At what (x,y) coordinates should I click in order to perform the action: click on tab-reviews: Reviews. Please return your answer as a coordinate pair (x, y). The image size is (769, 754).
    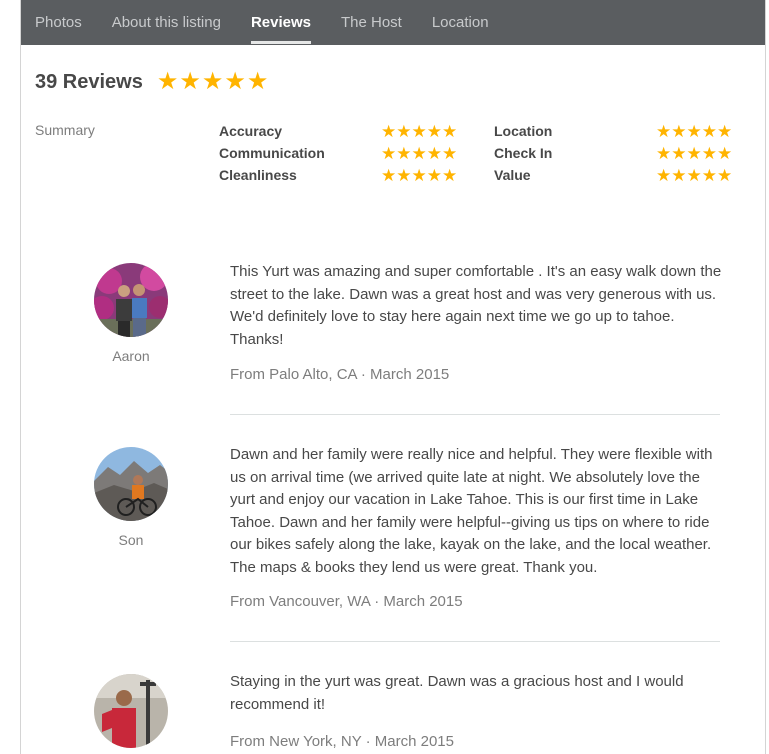
    Looking at the image, I should click on (281, 22).